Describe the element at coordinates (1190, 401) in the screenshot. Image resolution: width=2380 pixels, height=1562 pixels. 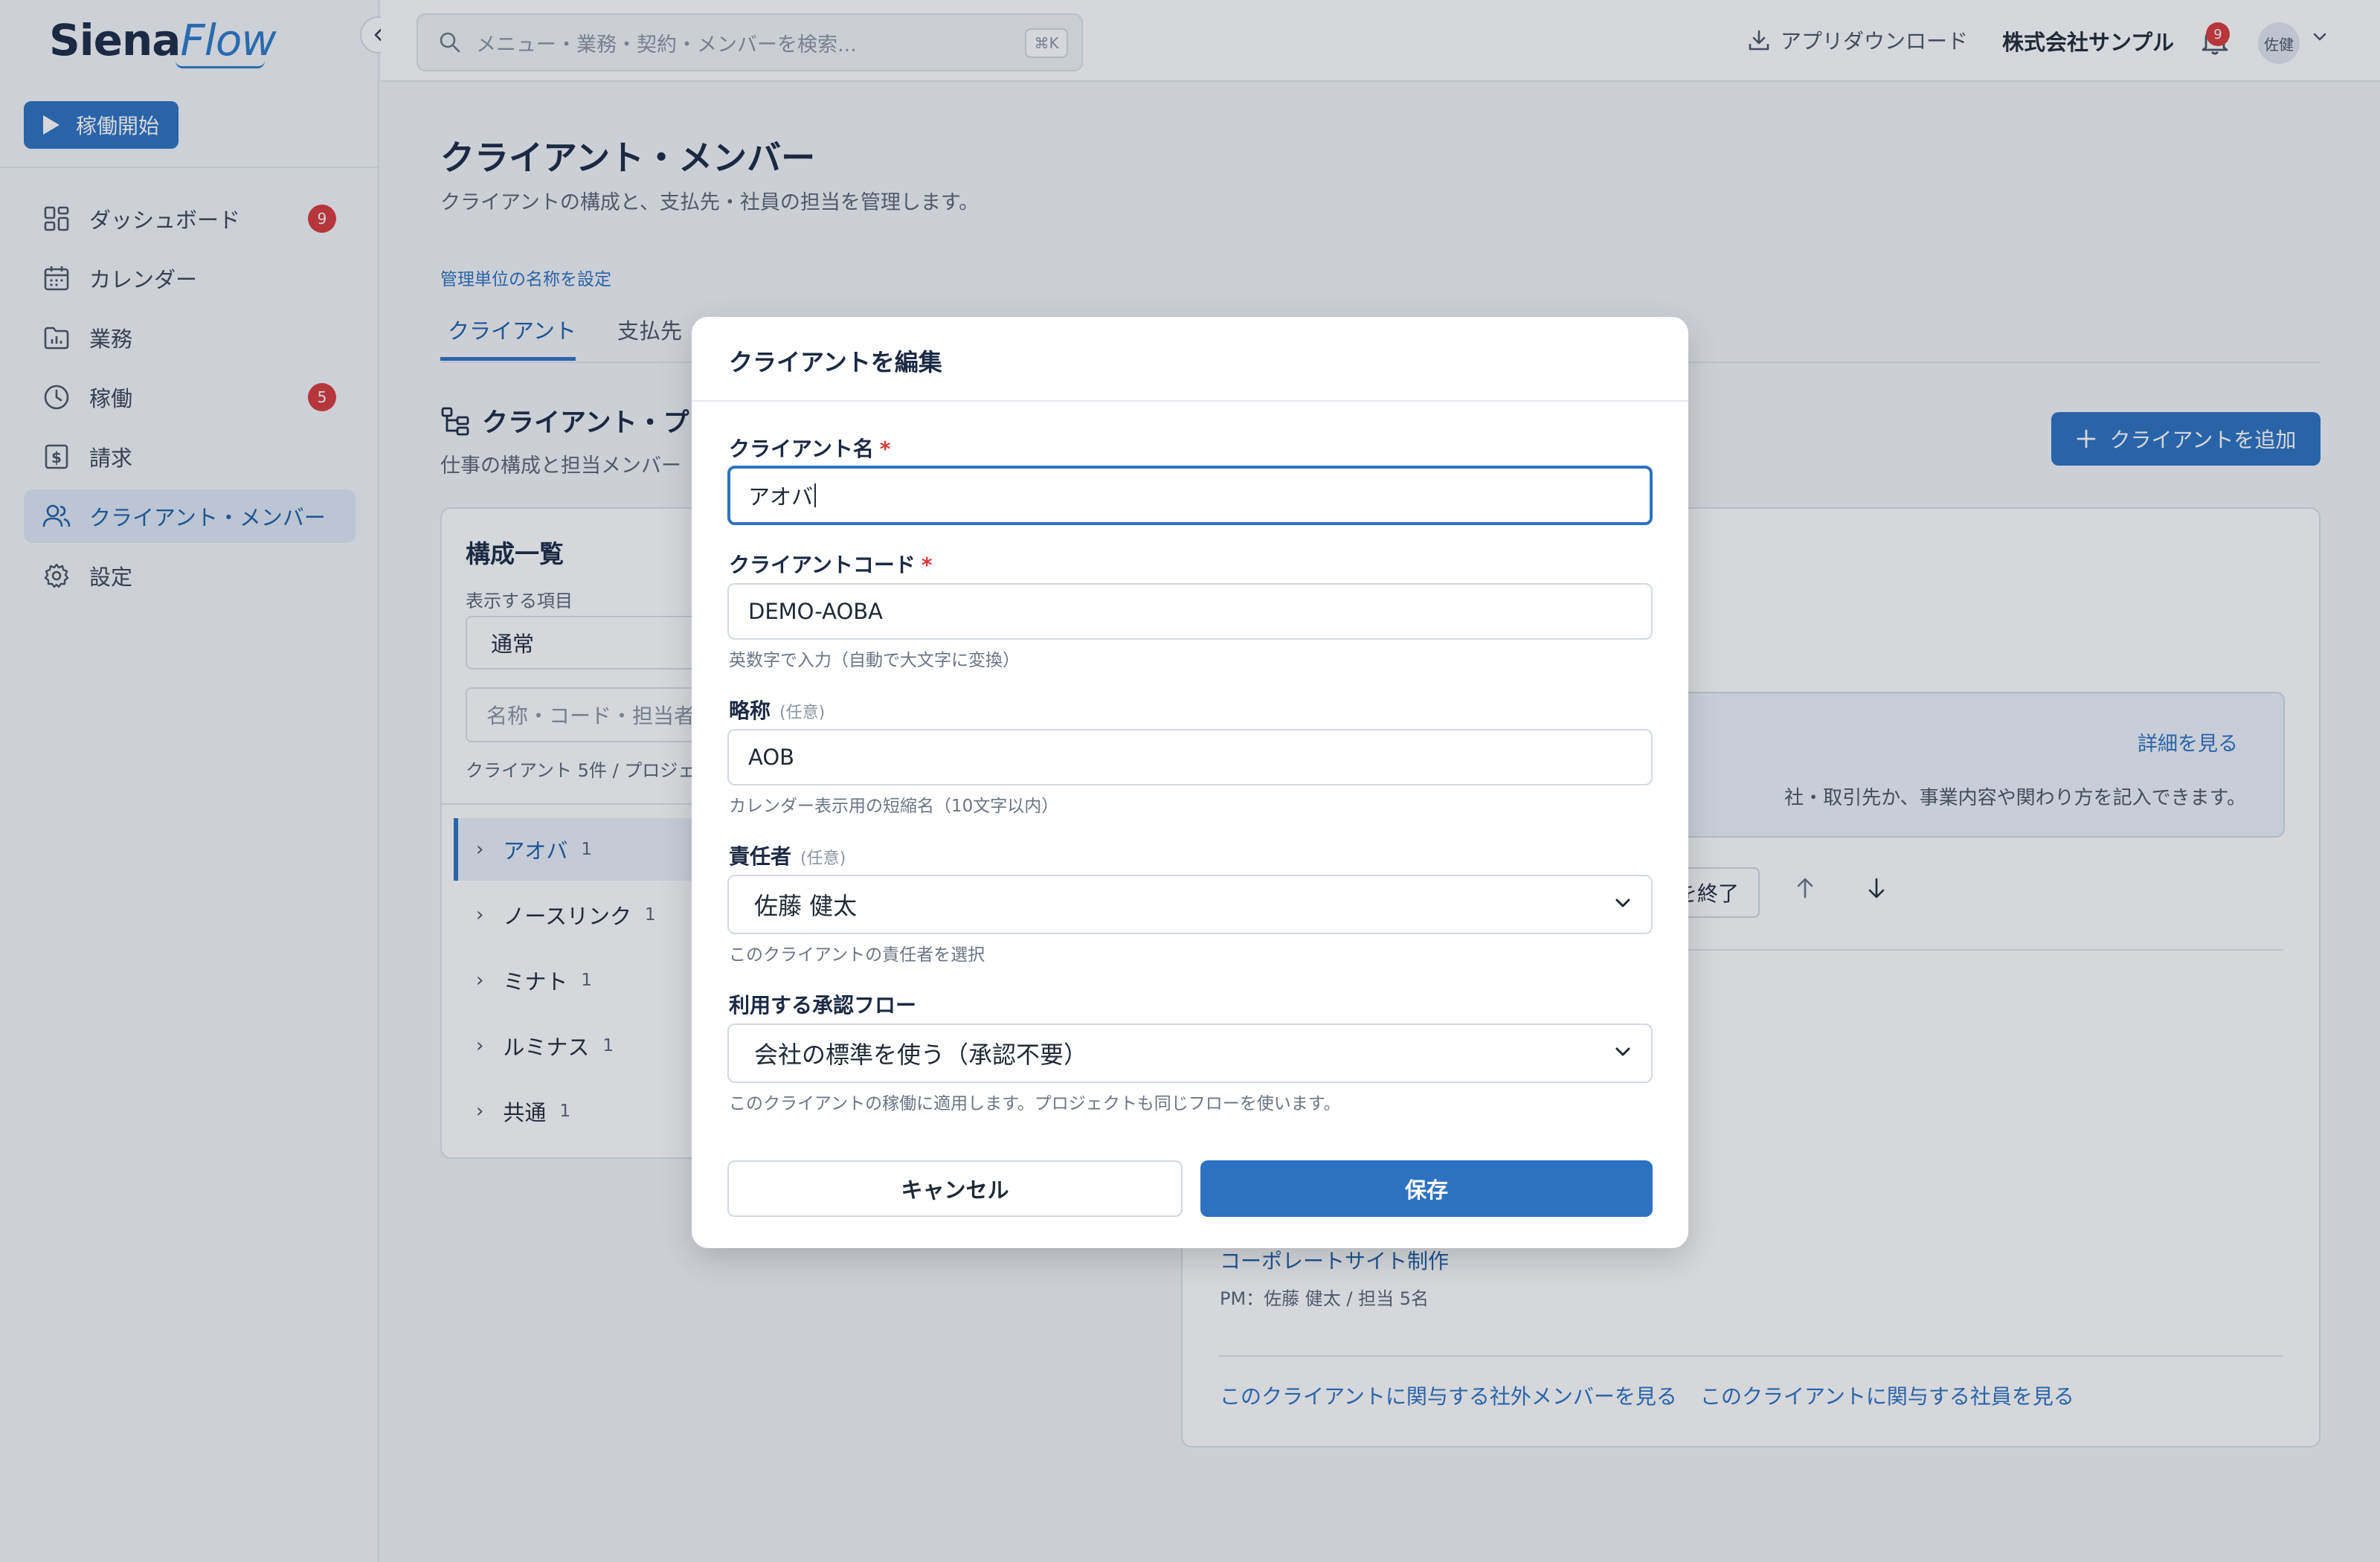
I see `modal-header-divider` at that location.